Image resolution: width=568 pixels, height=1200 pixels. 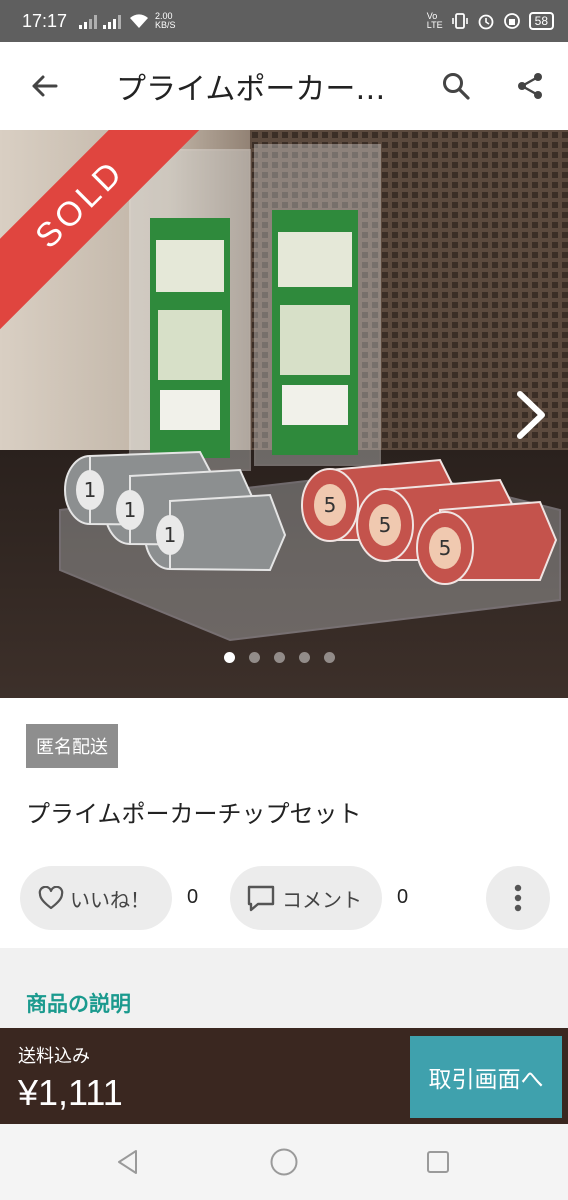 I want to click on price: ¥1,111, so click(x=70, y=1092).